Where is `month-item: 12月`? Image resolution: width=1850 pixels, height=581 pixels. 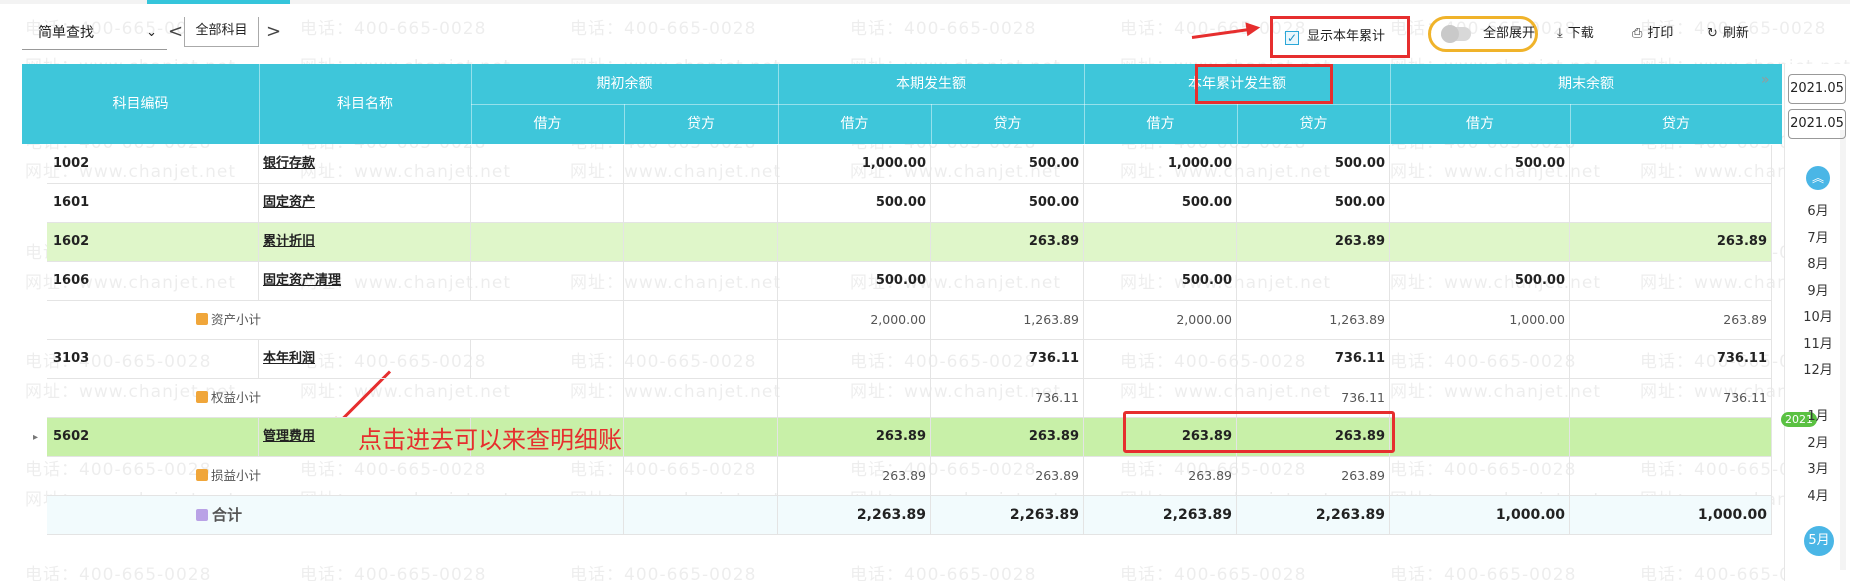
month-item: 12月 is located at coordinates (1818, 368).